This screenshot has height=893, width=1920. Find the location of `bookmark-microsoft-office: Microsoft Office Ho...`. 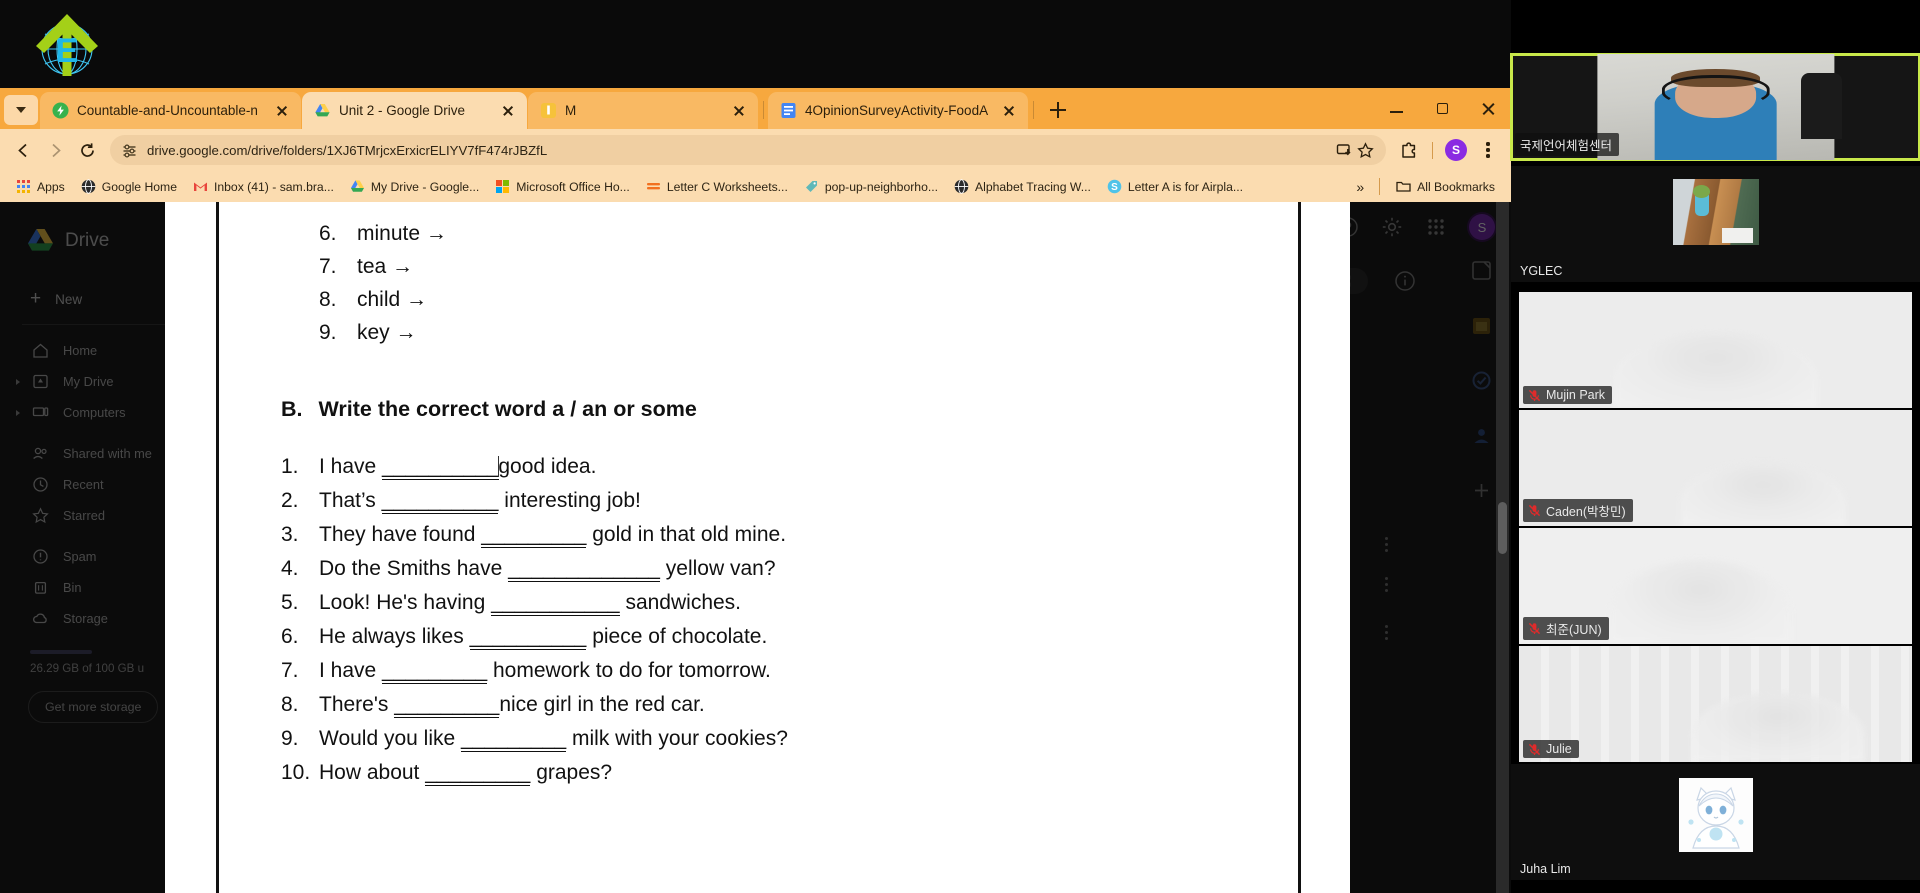

bookmark-microsoft-office: Microsoft Office Ho... is located at coordinates (562, 186).